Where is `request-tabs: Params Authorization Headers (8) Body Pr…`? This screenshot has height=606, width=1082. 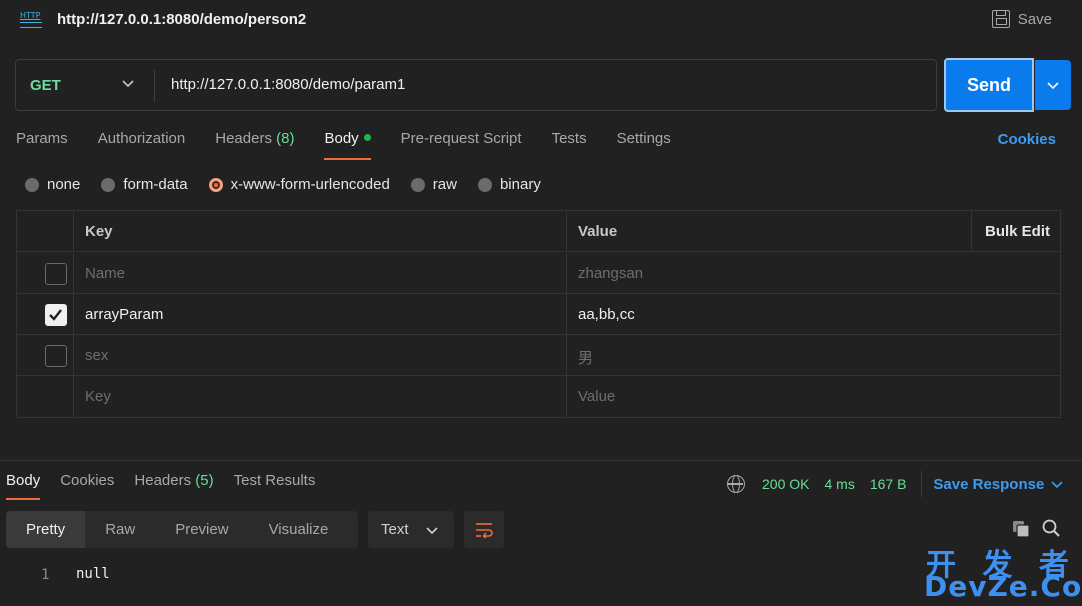
request-tabs: Params Authorization Headers (8) Body Pr… is located at coordinates (358, 145).